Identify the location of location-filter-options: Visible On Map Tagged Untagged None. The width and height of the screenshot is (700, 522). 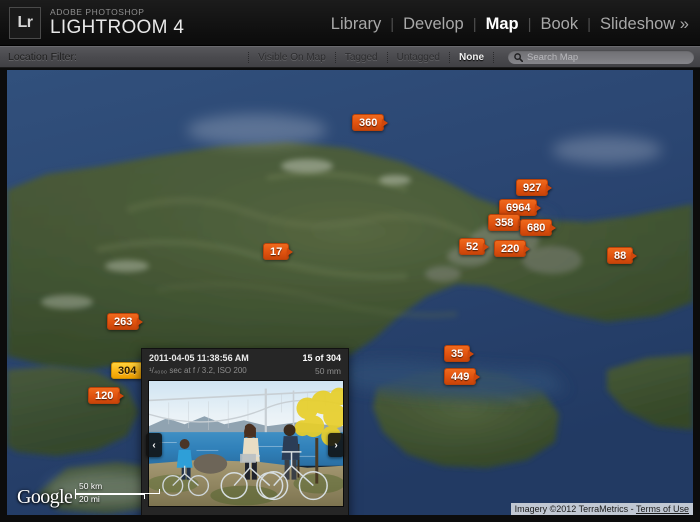
(471, 57).